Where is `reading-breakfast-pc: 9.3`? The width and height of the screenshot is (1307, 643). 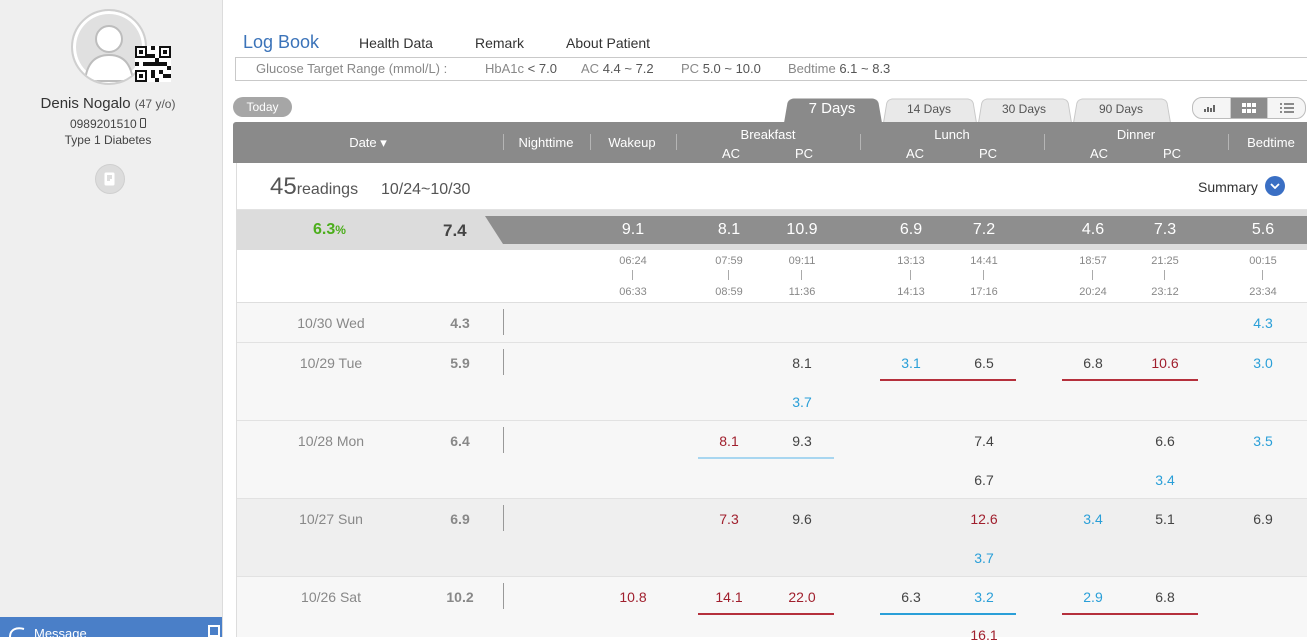
reading-breakfast-pc: 9.3 is located at coordinates (802, 441).